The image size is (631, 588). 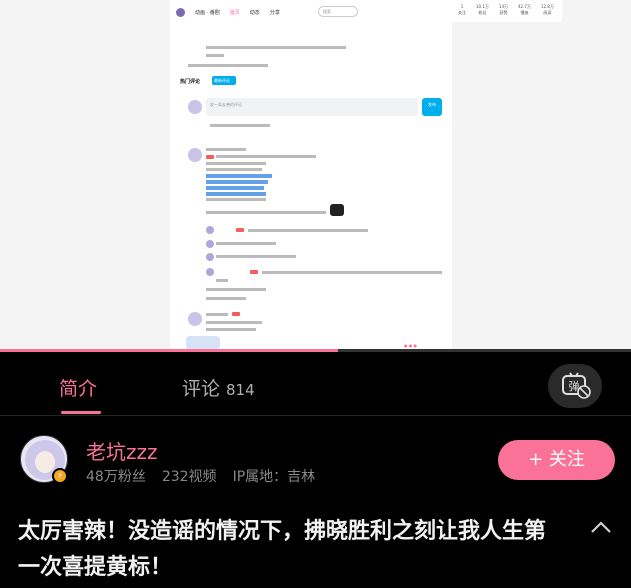 What do you see at coordinates (315, 384) in the screenshot?
I see `detail-tabs: 简介 评论 814 弹` at bounding box center [315, 384].